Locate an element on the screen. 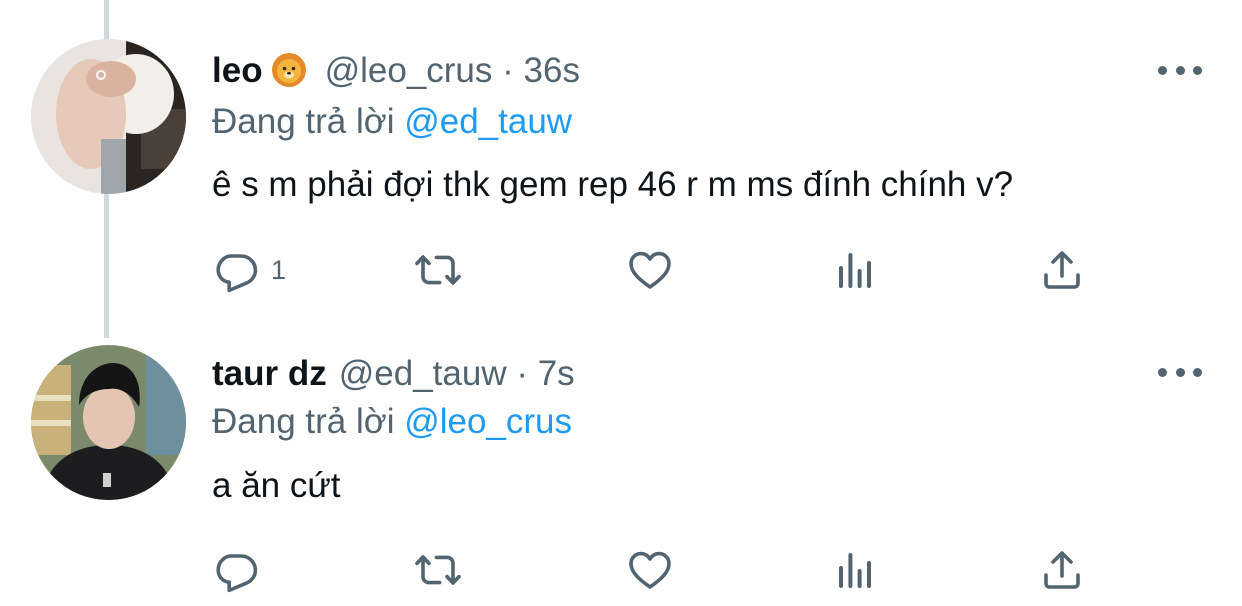  action-bar is located at coordinates (621, 570).